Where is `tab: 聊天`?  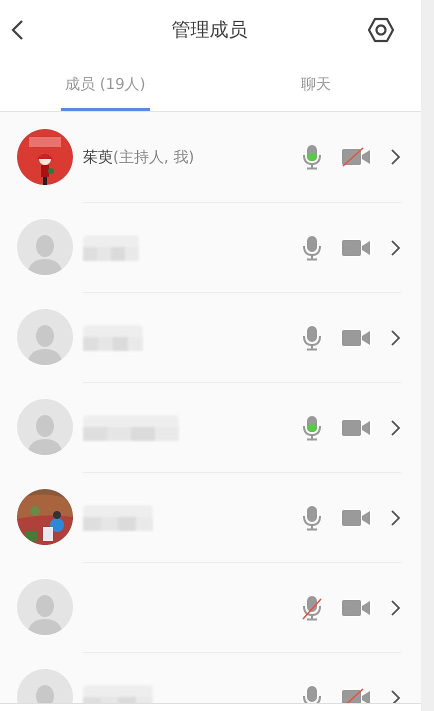 tab: 聊天 is located at coordinates (315, 85).